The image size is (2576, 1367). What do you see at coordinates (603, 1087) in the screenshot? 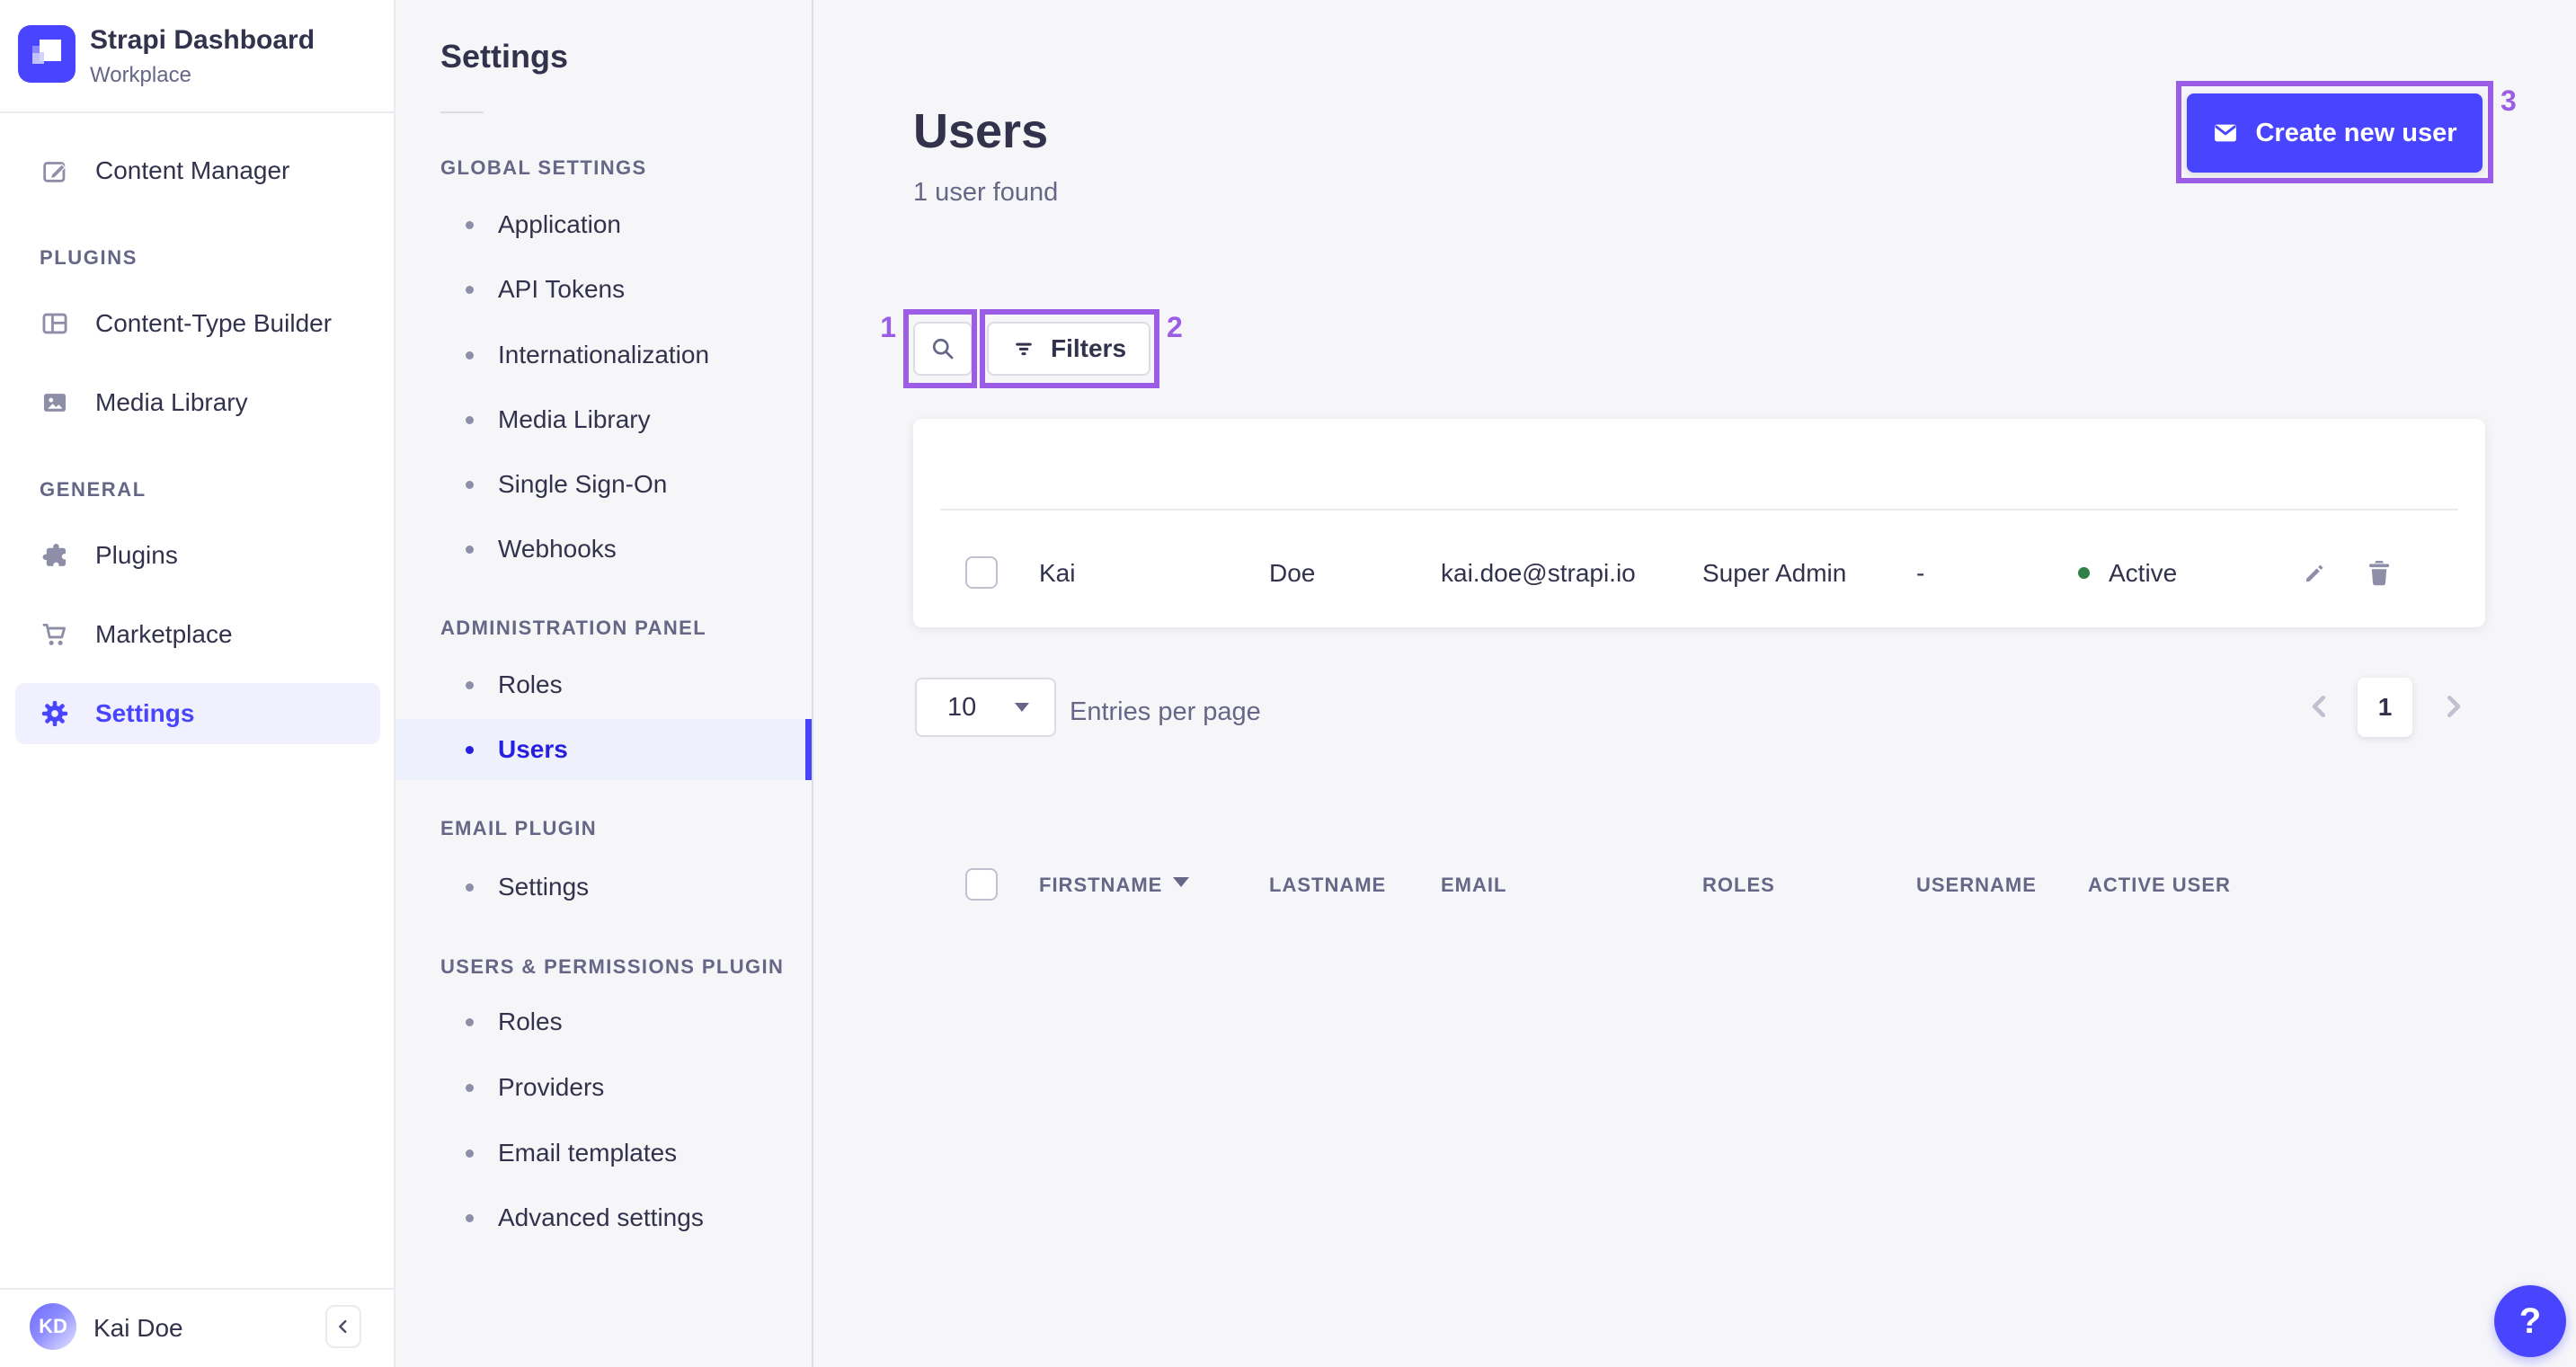
I see `subnav-item-providers: Providers` at bounding box center [603, 1087].